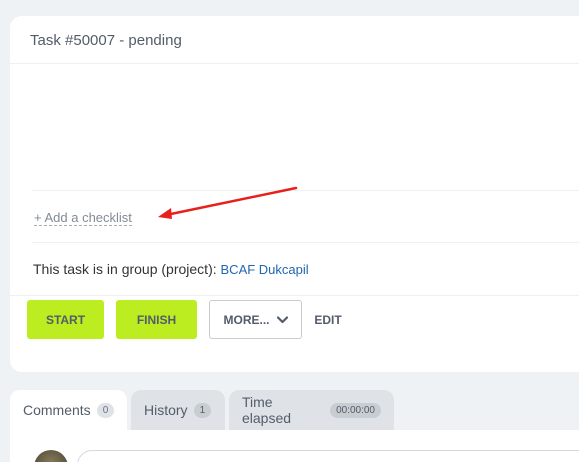 Image resolution: width=579 pixels, height=462 pixels. Describe the element at coordinates (105, 410) in the screenshot. I see `comments-count-badge: 0` at that location.